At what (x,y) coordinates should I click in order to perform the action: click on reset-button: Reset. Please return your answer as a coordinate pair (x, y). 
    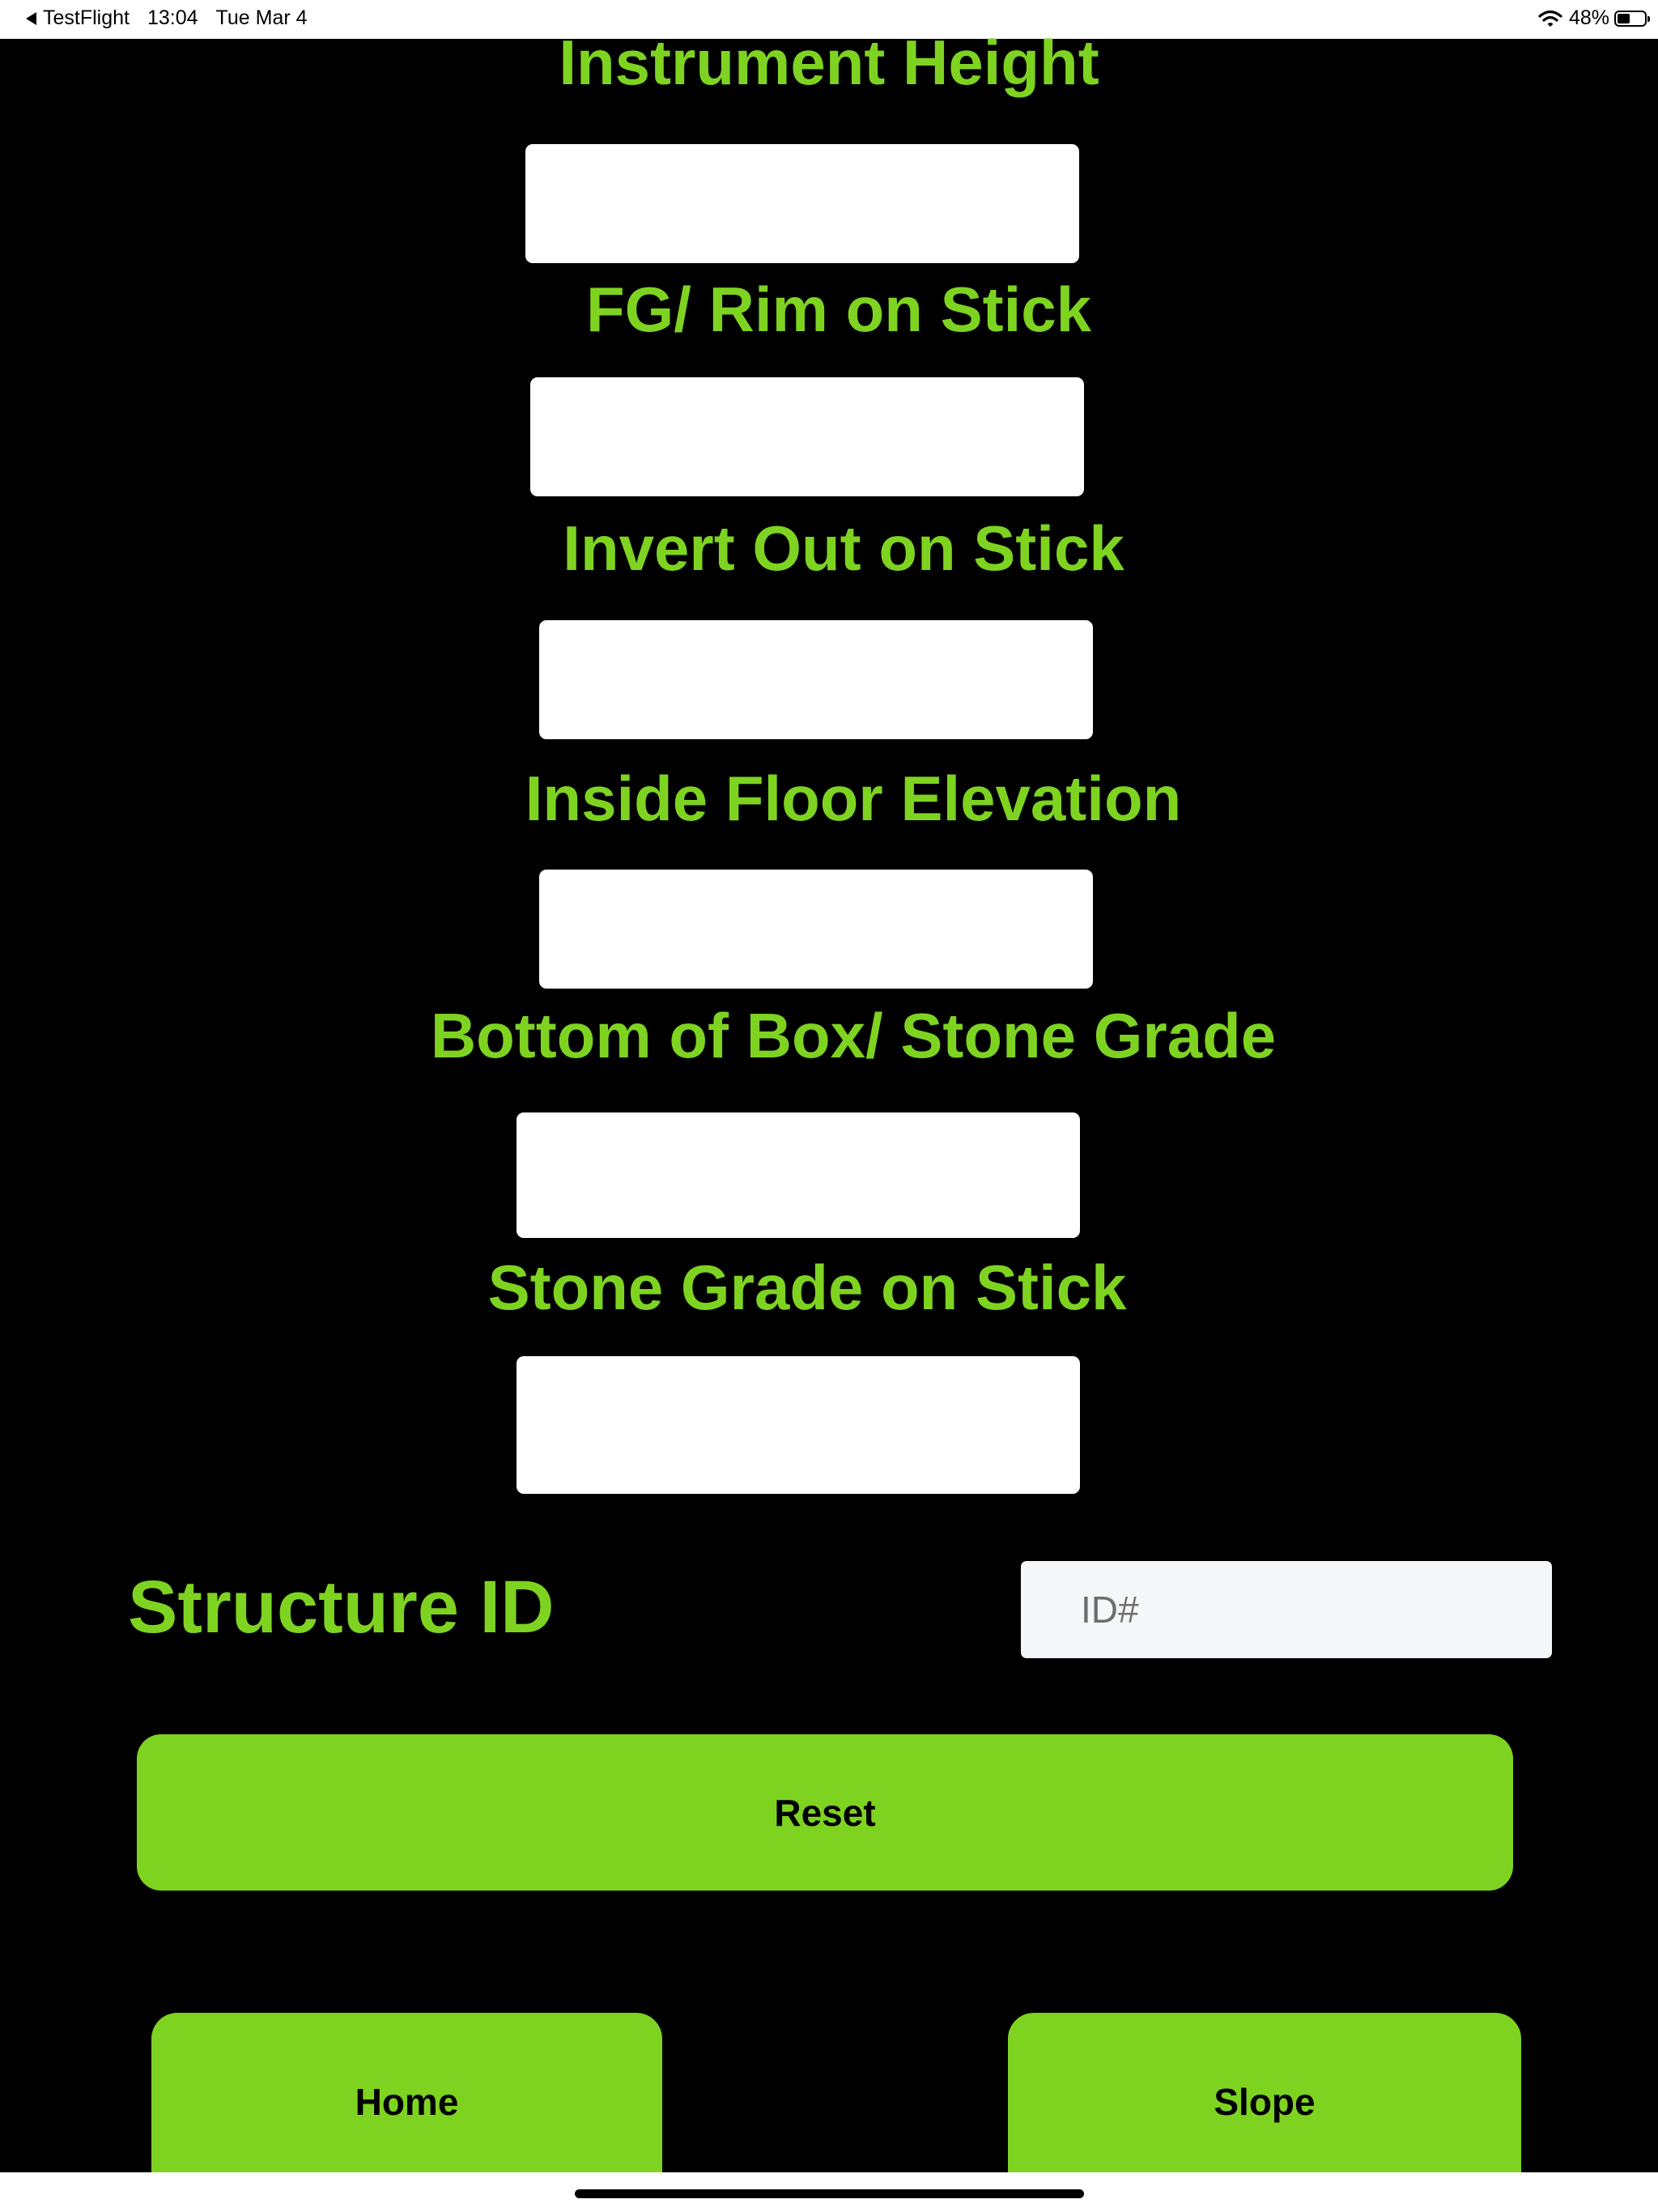
    Looking at the image, I should click on (825, 1813).